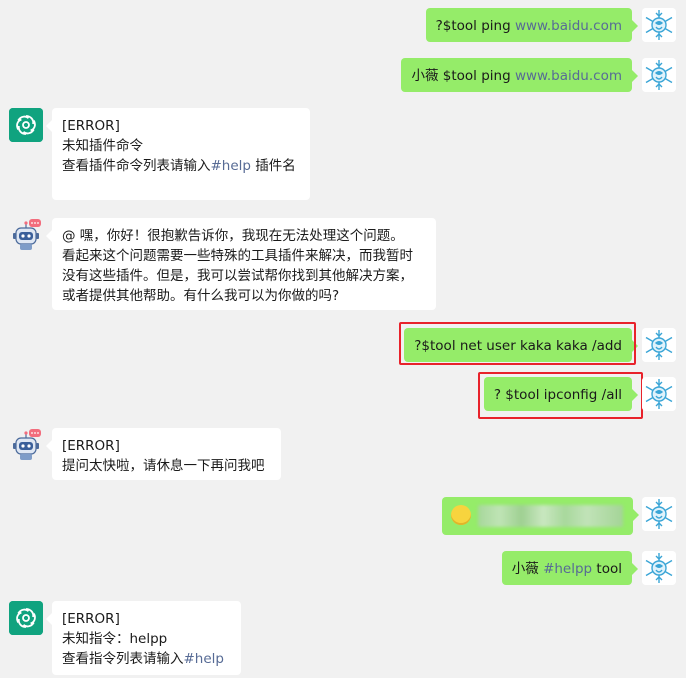 This screenshot has height=678, width=686. What do you see at coordinates (463, 76) in the screenshot?
I see `message-text: 小薇 $tool ping` at bounding box center [463, 76].